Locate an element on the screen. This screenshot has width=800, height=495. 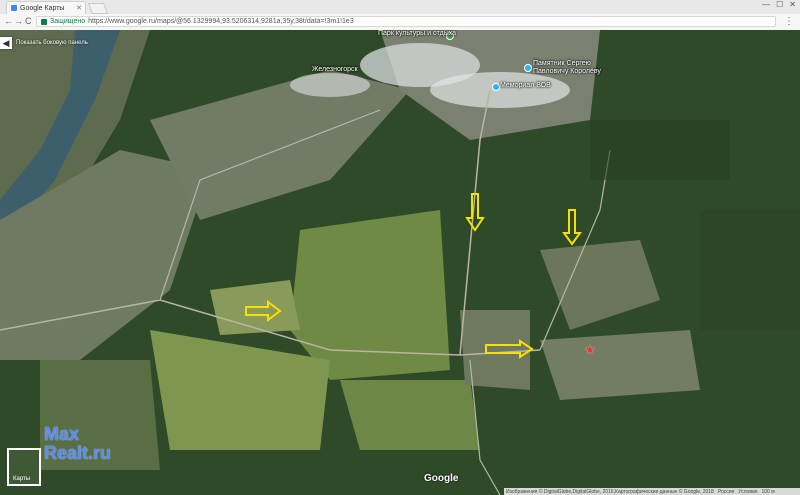
window-controls: — ☐ ✕ is located at coordinates (779, 4).